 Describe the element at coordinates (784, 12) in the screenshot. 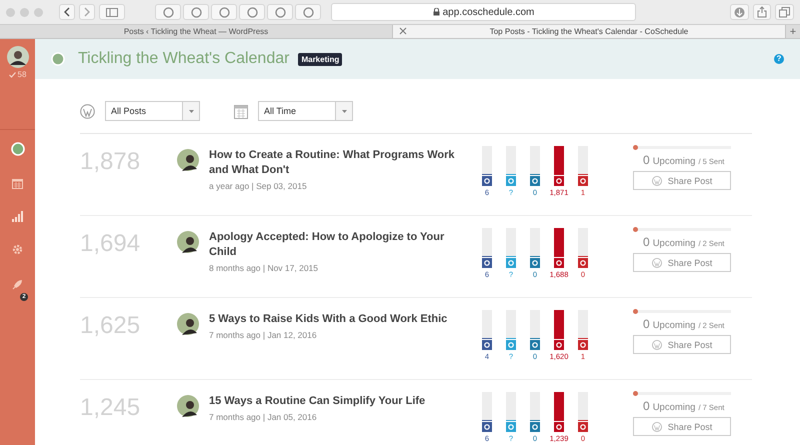

I see `tabs-icon` at that location.